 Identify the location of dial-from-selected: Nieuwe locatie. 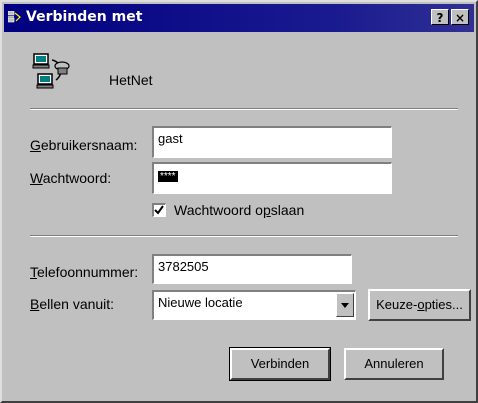
(200, 302).